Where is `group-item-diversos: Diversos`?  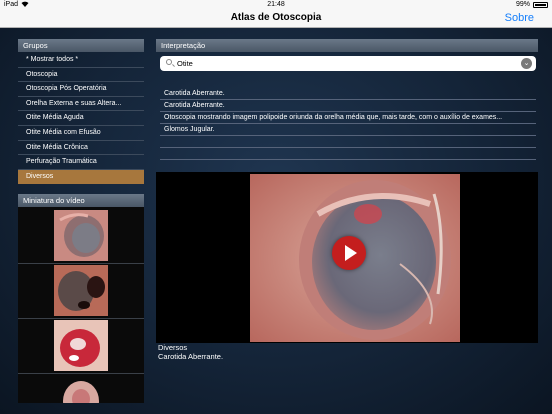
group-item-diversos: Diversos is located at coordinates (81, 177).